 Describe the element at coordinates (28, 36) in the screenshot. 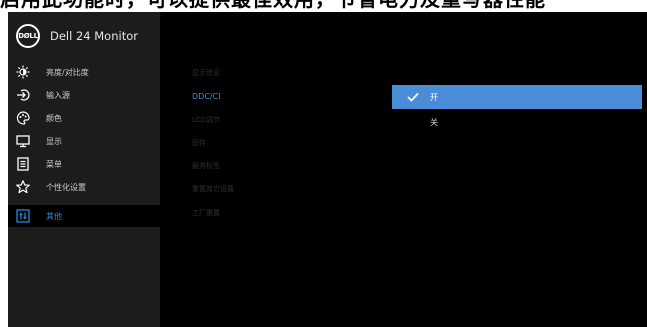

I see `dell-logo: DØLL` at that location.